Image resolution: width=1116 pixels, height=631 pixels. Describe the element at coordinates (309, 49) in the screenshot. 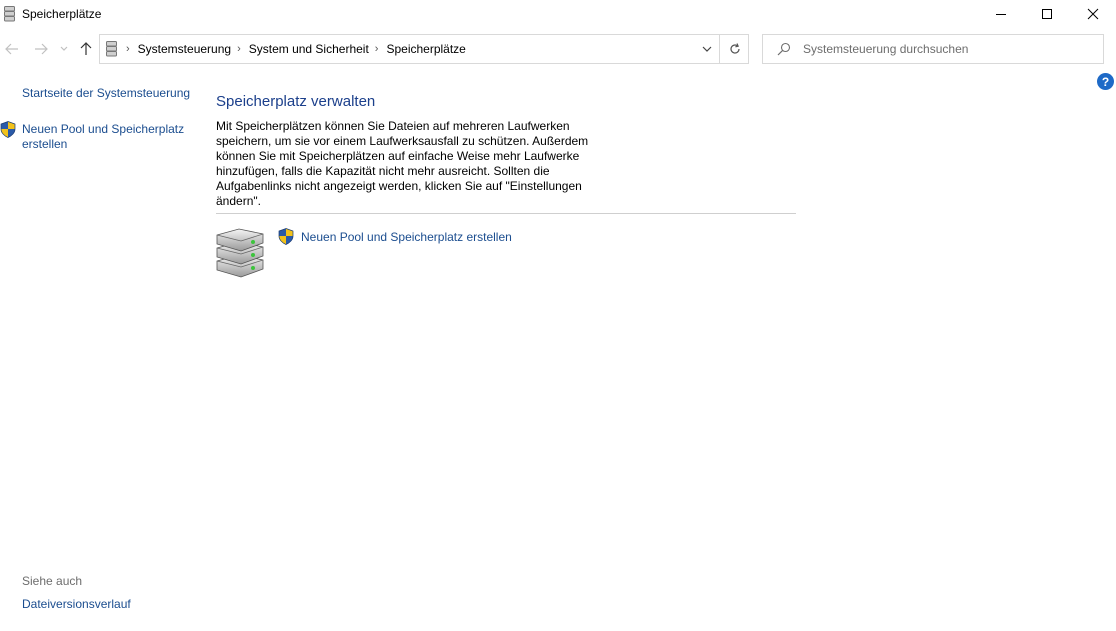

I see `breadcrumb-item-system-und-sicherheit: System und Sicherheit` at that location.